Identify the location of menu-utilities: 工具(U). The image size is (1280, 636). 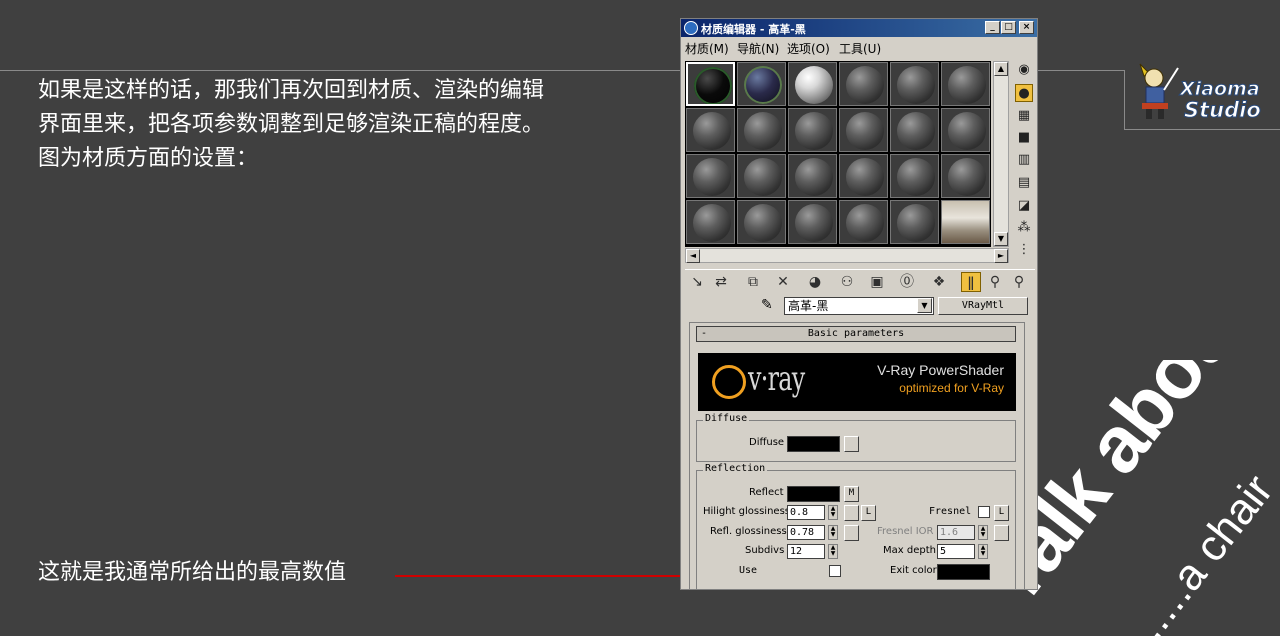
(860, 48).